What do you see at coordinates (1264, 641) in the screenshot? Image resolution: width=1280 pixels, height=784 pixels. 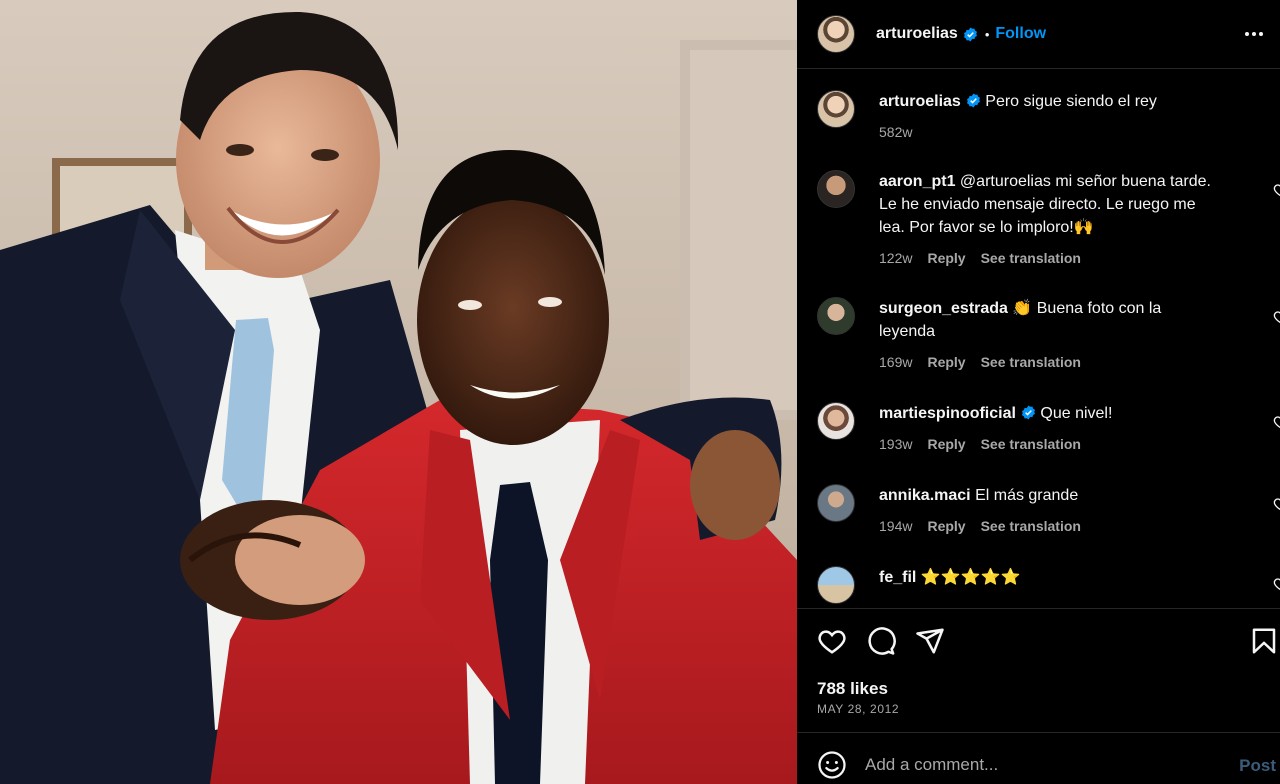 I see `bookmark-icon` at bounding box center [1264, 641].